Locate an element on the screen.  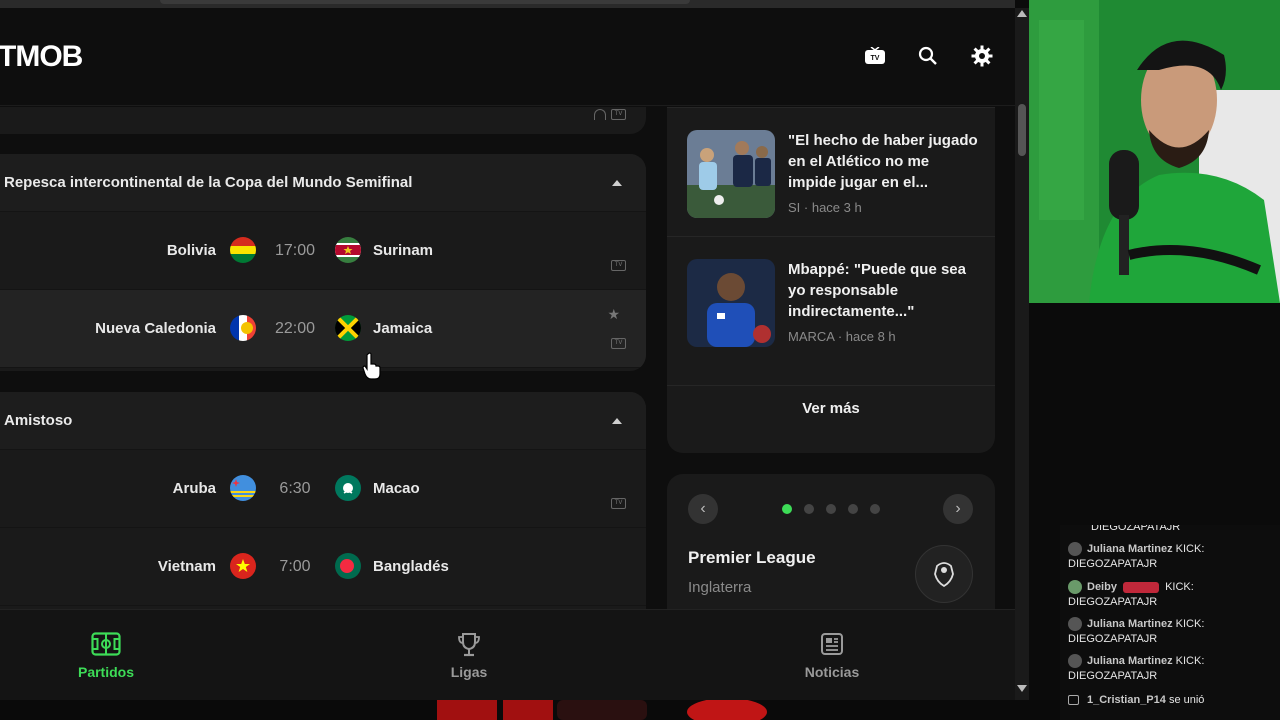
webcam-overlay is located at coordinates (1154, 151).